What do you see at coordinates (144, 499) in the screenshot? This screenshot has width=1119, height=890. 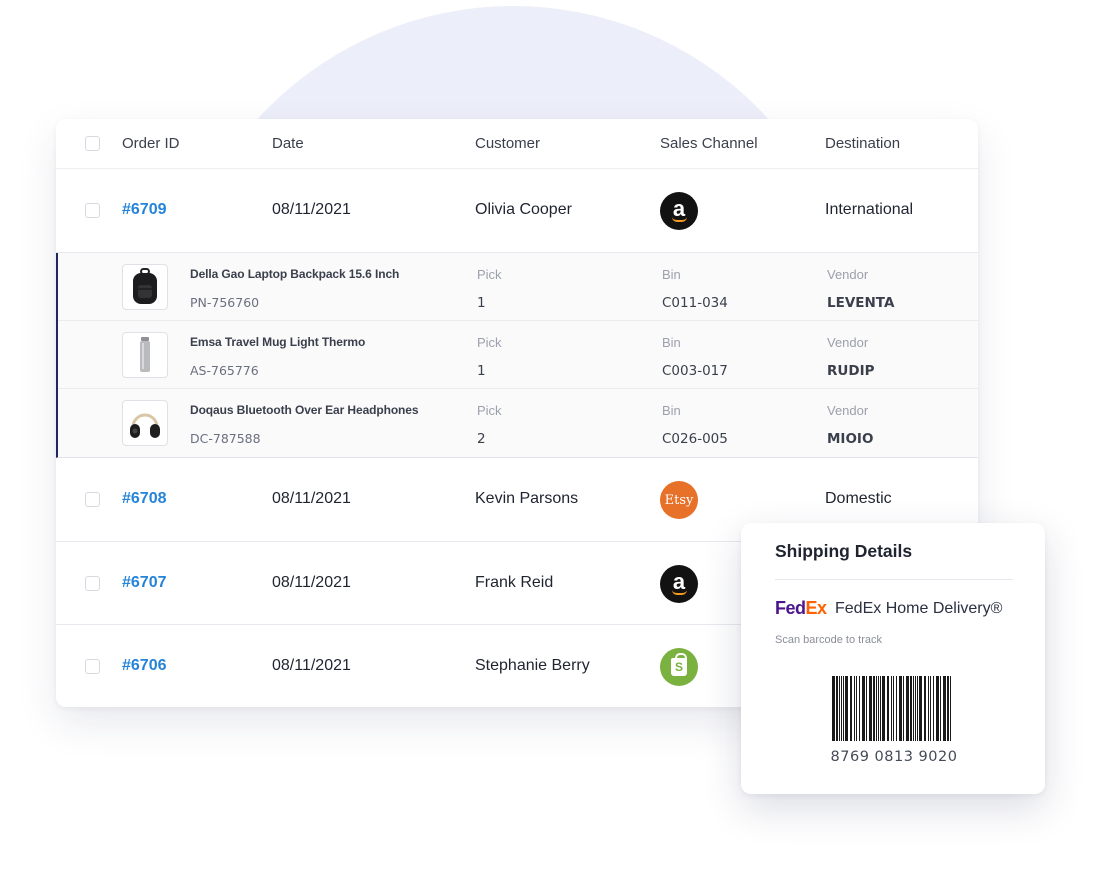 I see `order-id-link: #6708` at bounding box center [144, 499].